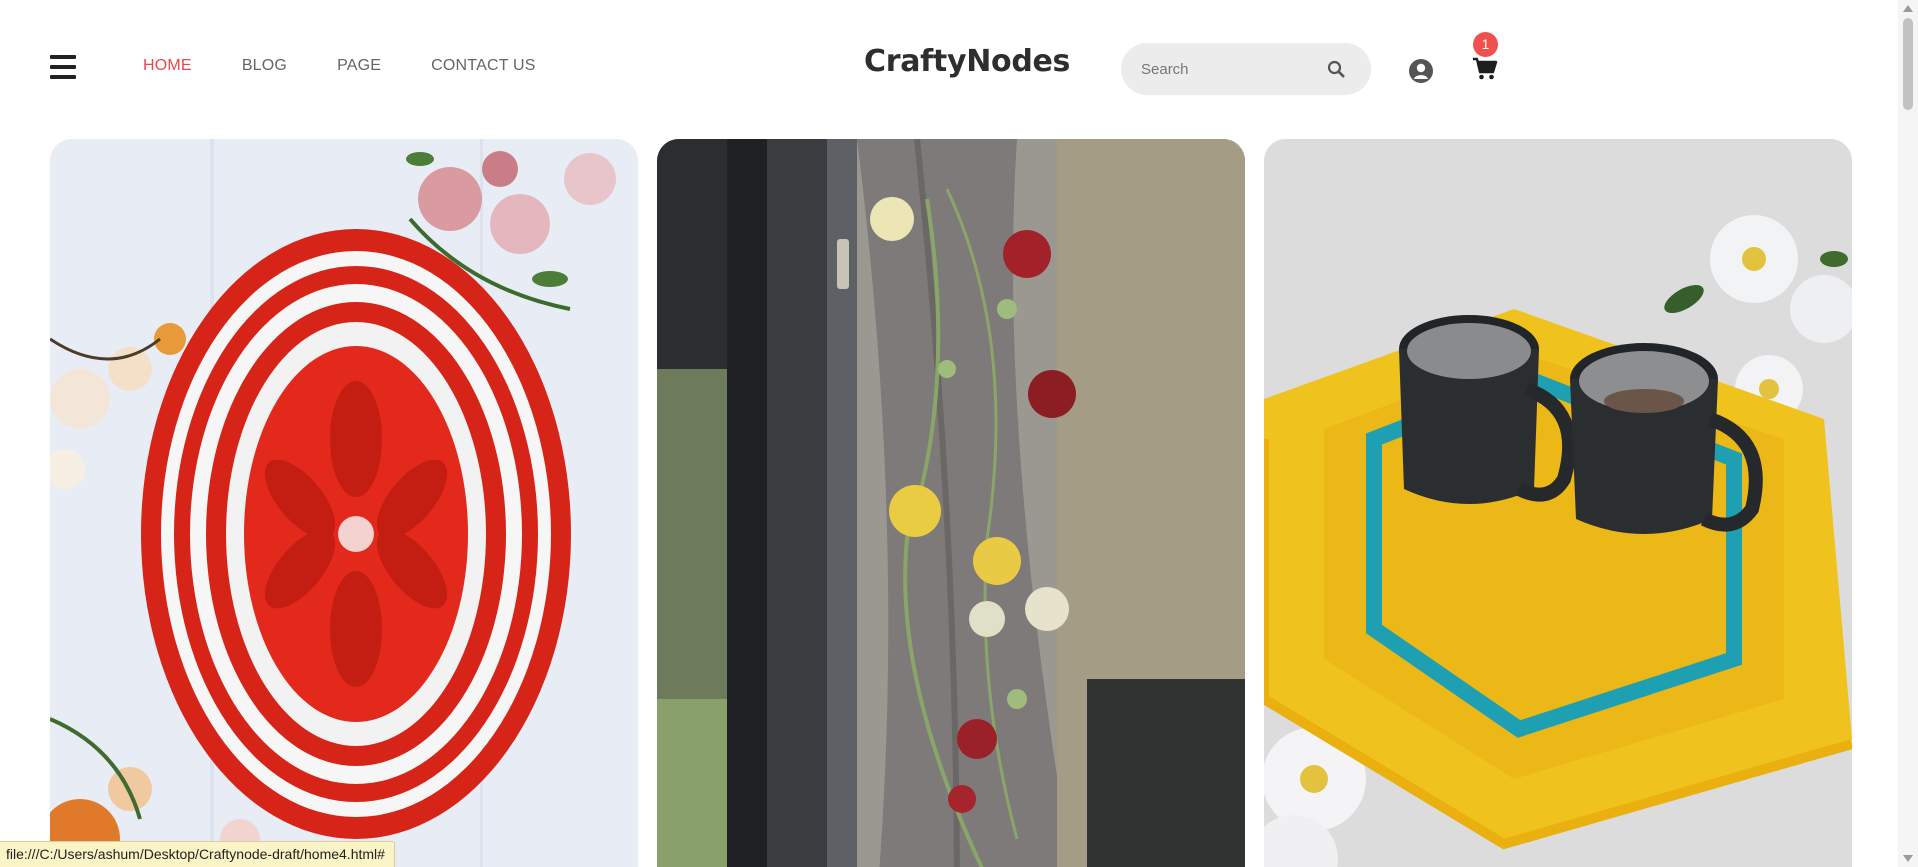  What do you see at coordinates (1908, 433) in the screenshot?
I see `vertical-scrollbar` at bounding box center [1908, 433].